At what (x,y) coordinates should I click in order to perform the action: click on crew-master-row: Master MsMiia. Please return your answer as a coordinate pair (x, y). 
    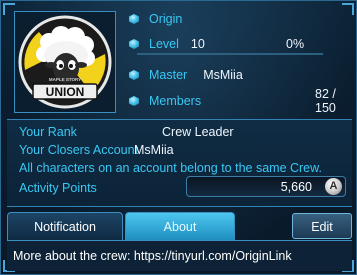
    Looking at the image, I should click on (186, 75).